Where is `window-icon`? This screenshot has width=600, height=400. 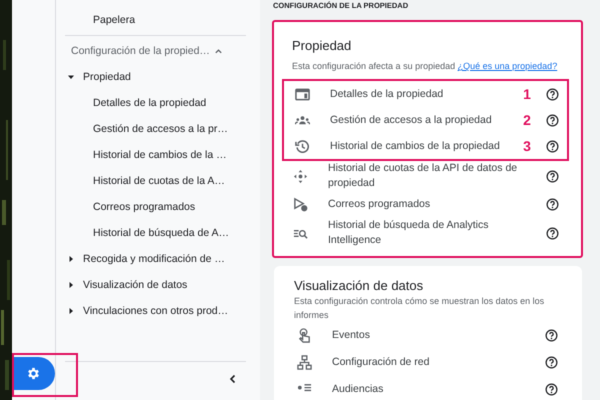 window-icon is located at coordinates (302, 94).